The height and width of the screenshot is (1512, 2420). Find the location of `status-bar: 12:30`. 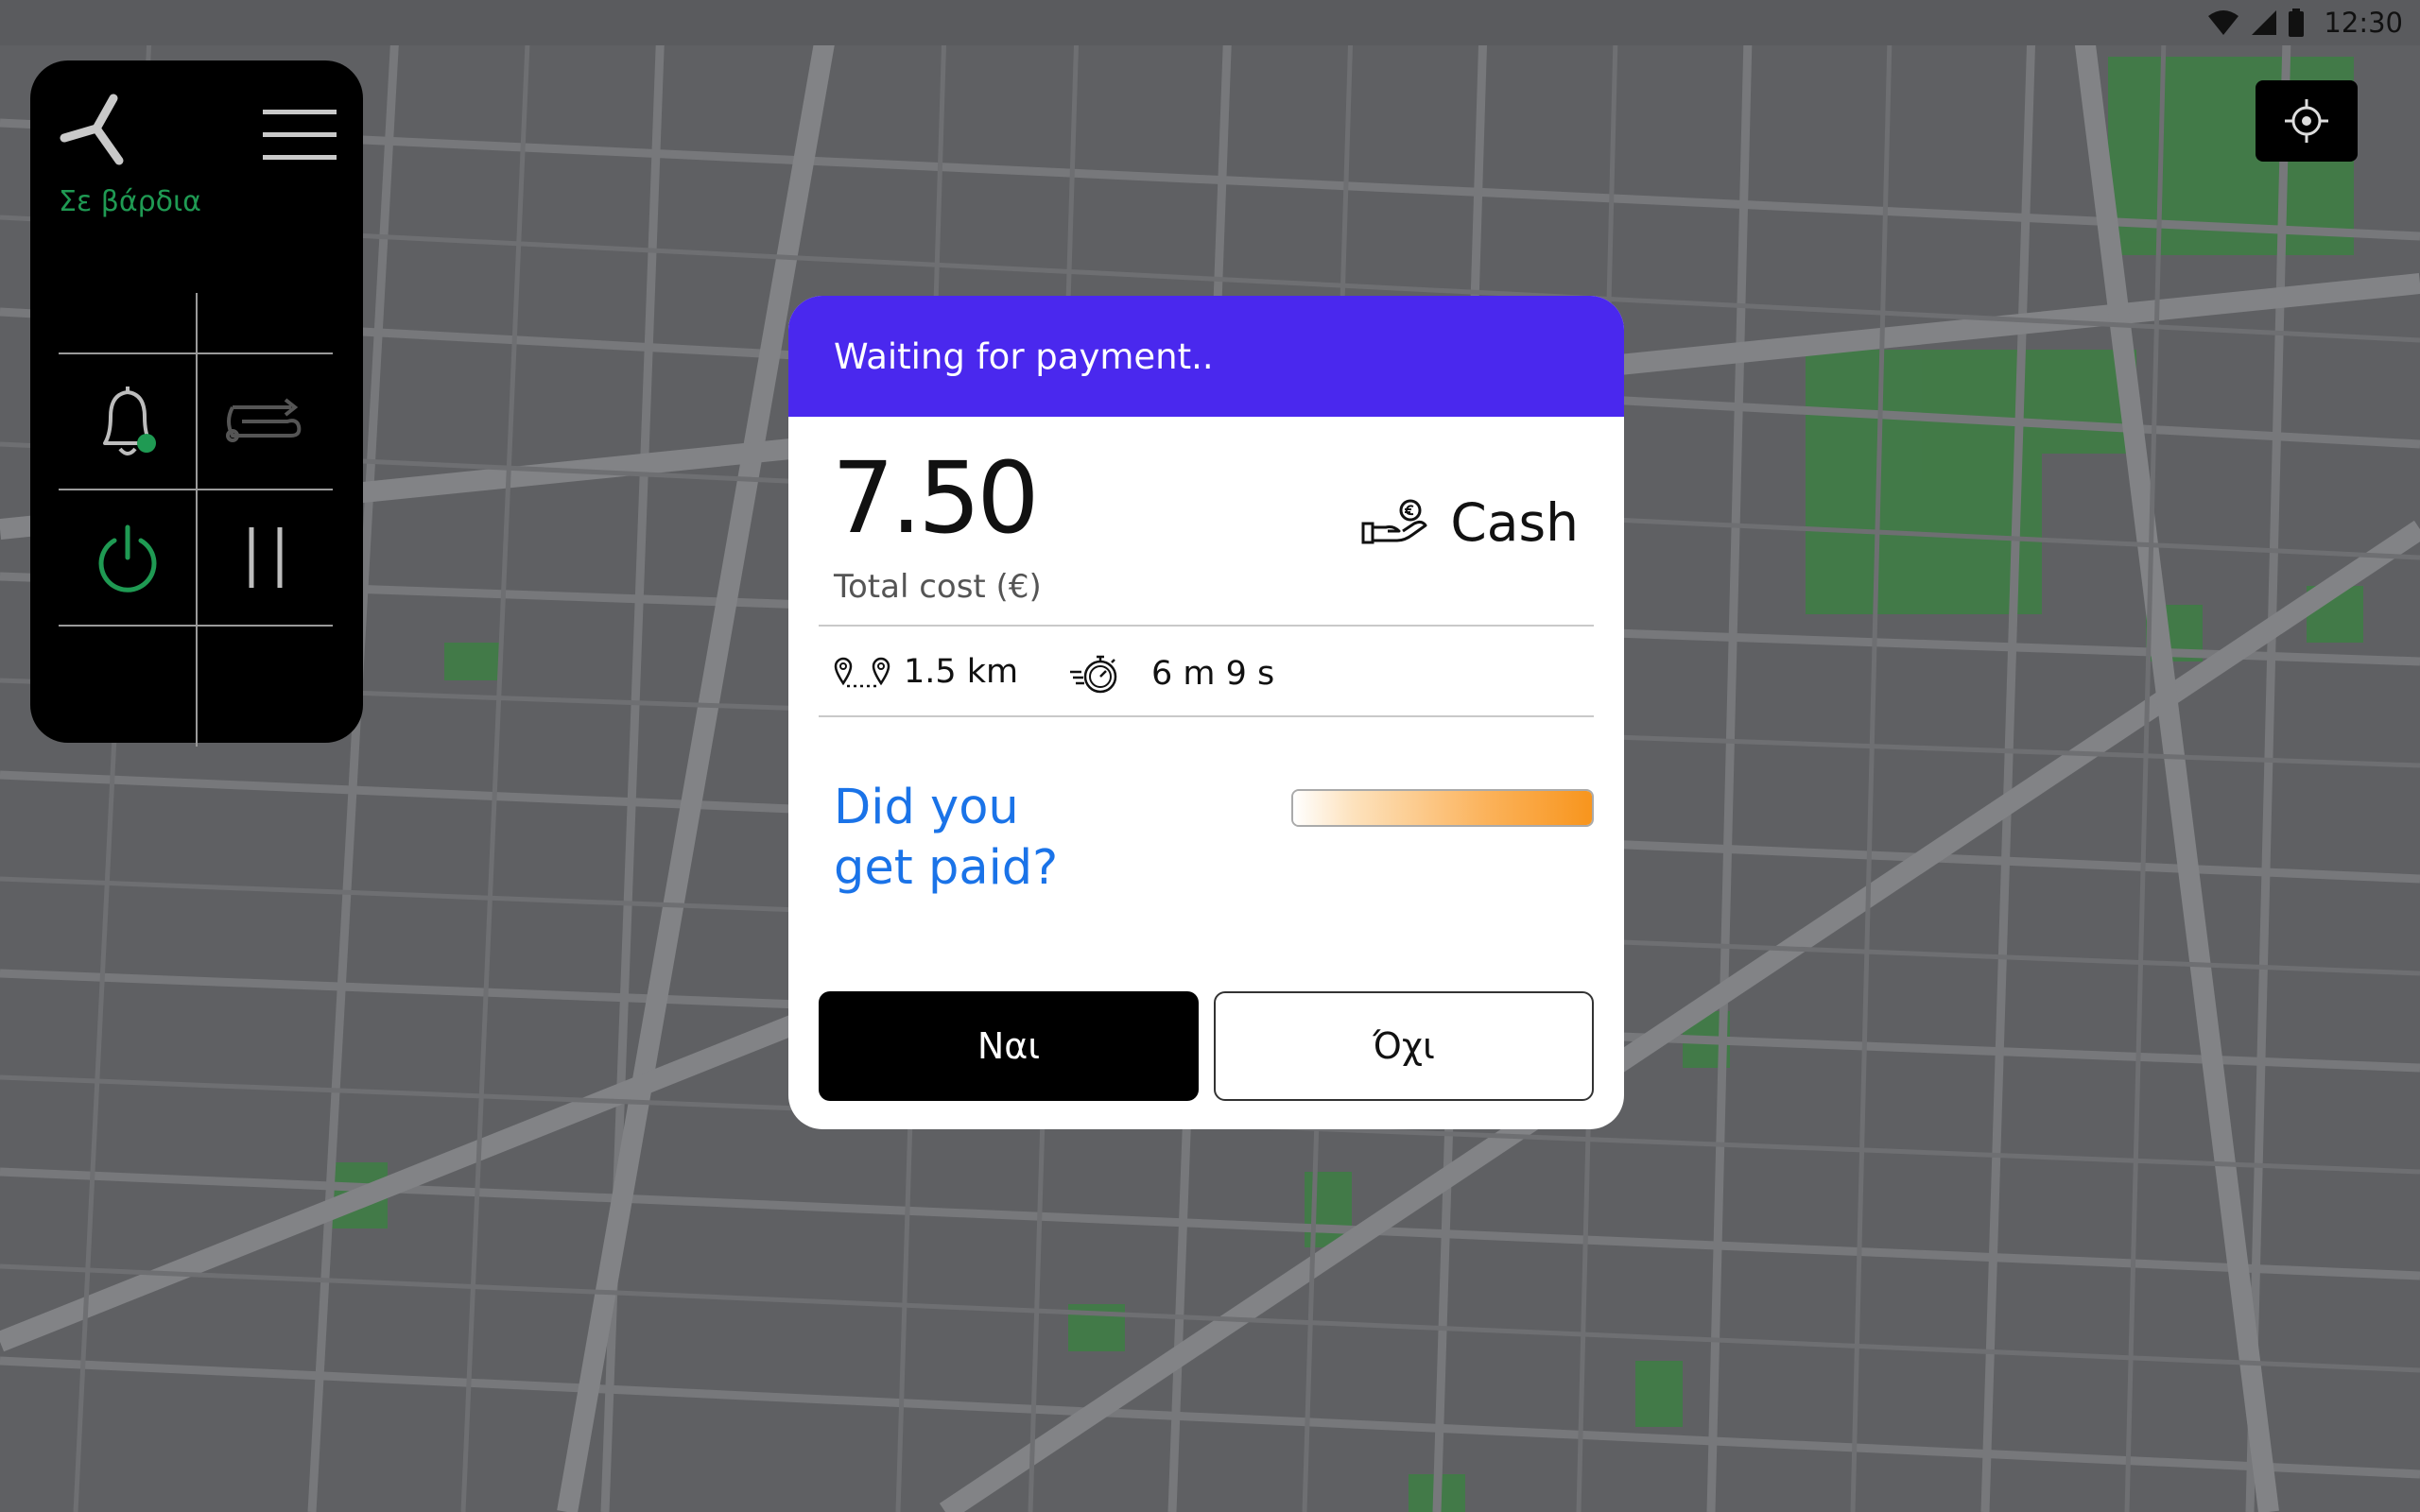

status-bar: 12:30 is located at coordinates (1210, 22).